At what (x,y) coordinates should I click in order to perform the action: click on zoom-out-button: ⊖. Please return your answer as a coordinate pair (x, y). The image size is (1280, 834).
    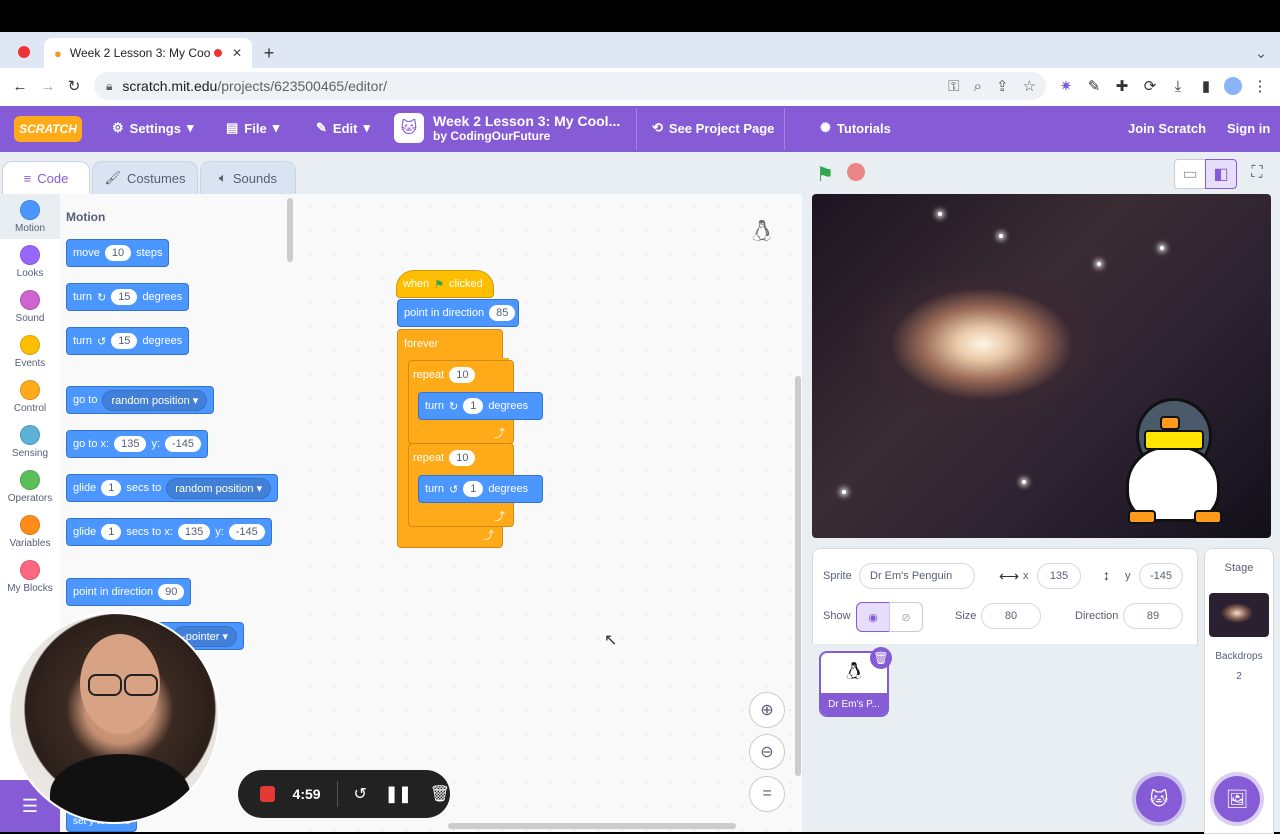
    Looking at the image, I should click on (767, 752).